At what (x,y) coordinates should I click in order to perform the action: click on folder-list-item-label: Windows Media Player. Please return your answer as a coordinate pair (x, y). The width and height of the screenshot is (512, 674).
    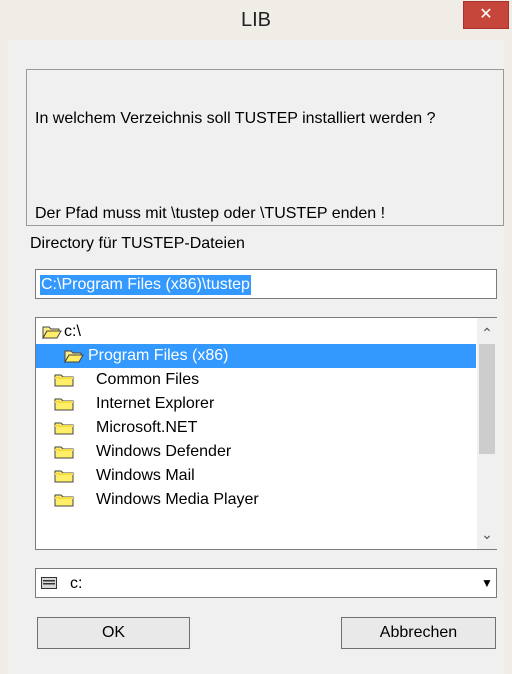
    Looking at the image, I should click on (177, 499).